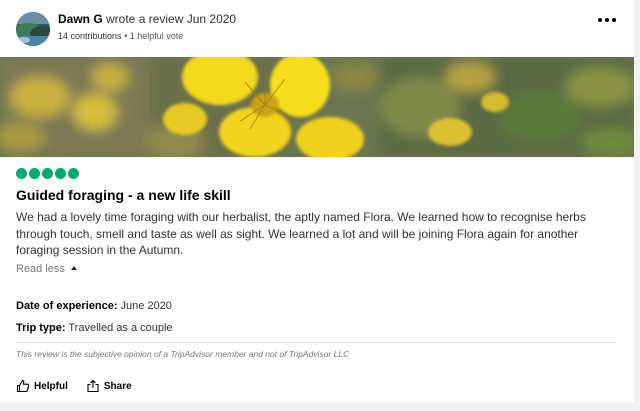 This screenshot has width=640, height=411. I want to click on reviewer-line: Dawn G wrote a review Jun 2020, so click(147, 19).